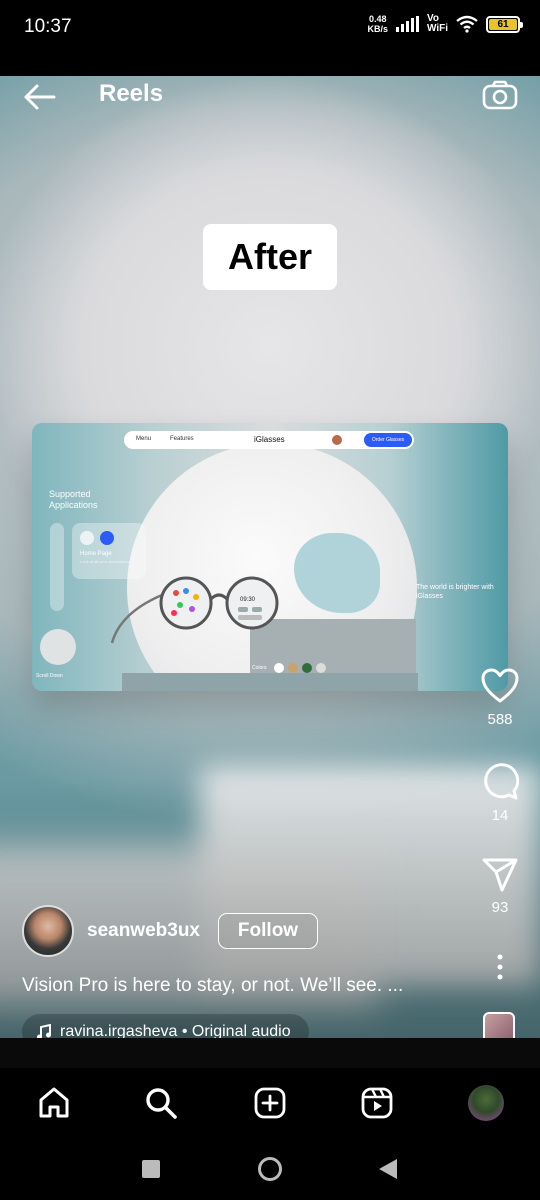  Describe the element at coordinates (48, 931) in the screenshot. I see `avatar` at that location.